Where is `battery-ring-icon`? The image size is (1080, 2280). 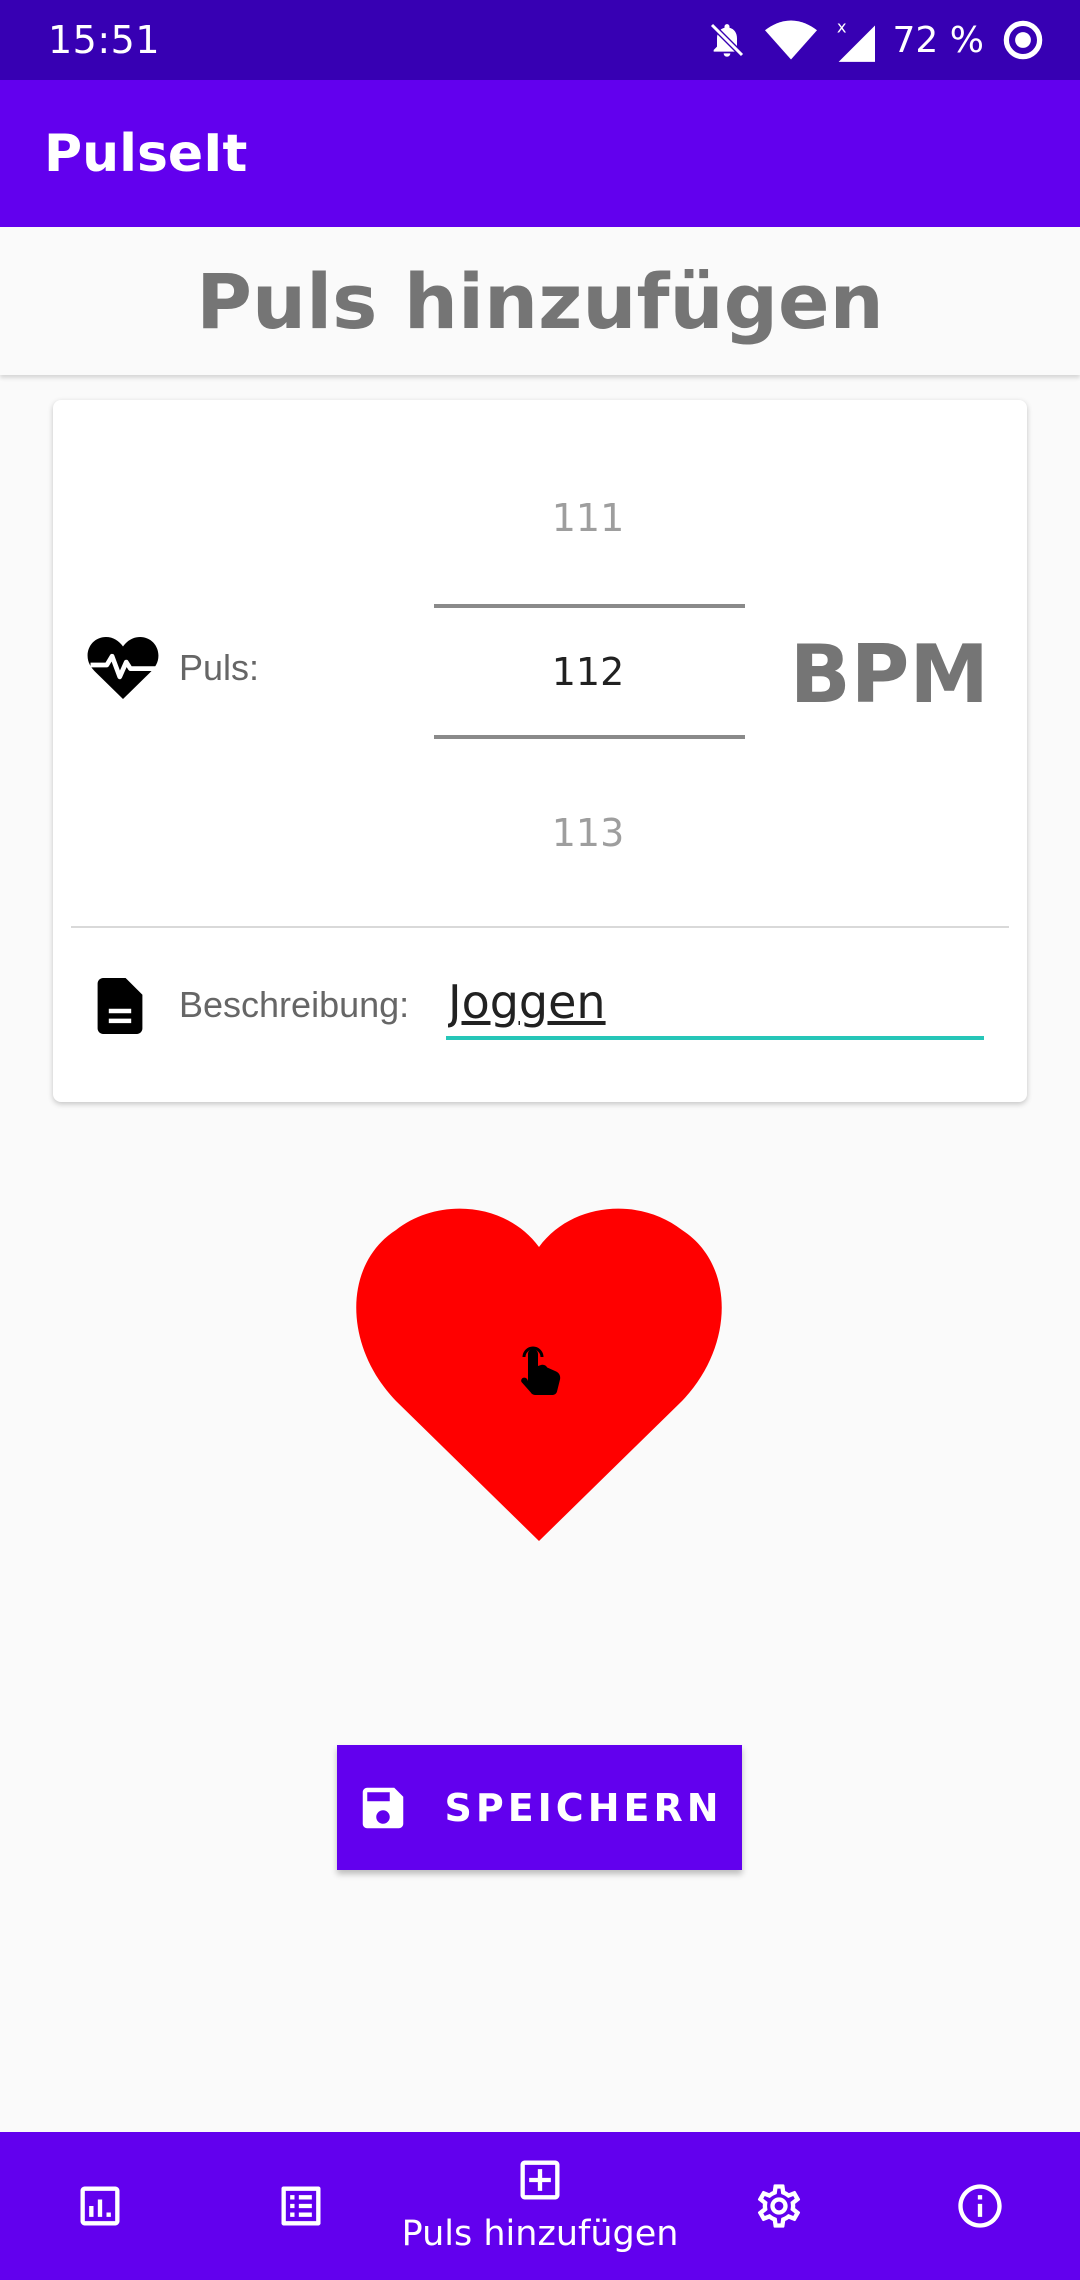 battery-ring-icon is located at coordinates (1023, 40).